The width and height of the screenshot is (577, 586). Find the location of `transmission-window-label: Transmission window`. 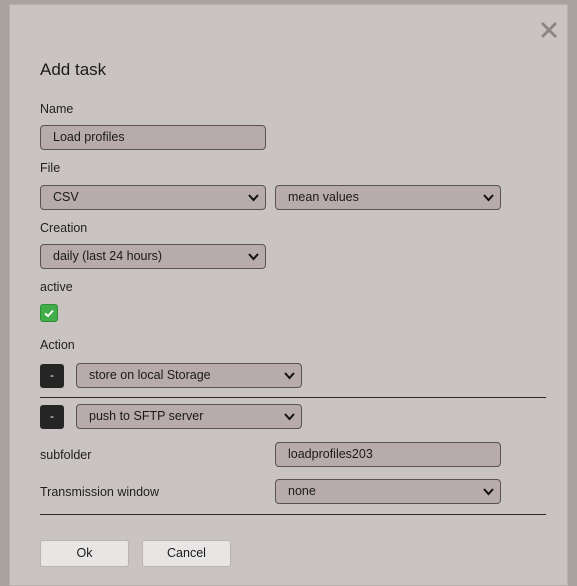

transmission-window-label: Transmission window is located at coordinates (100, 492).